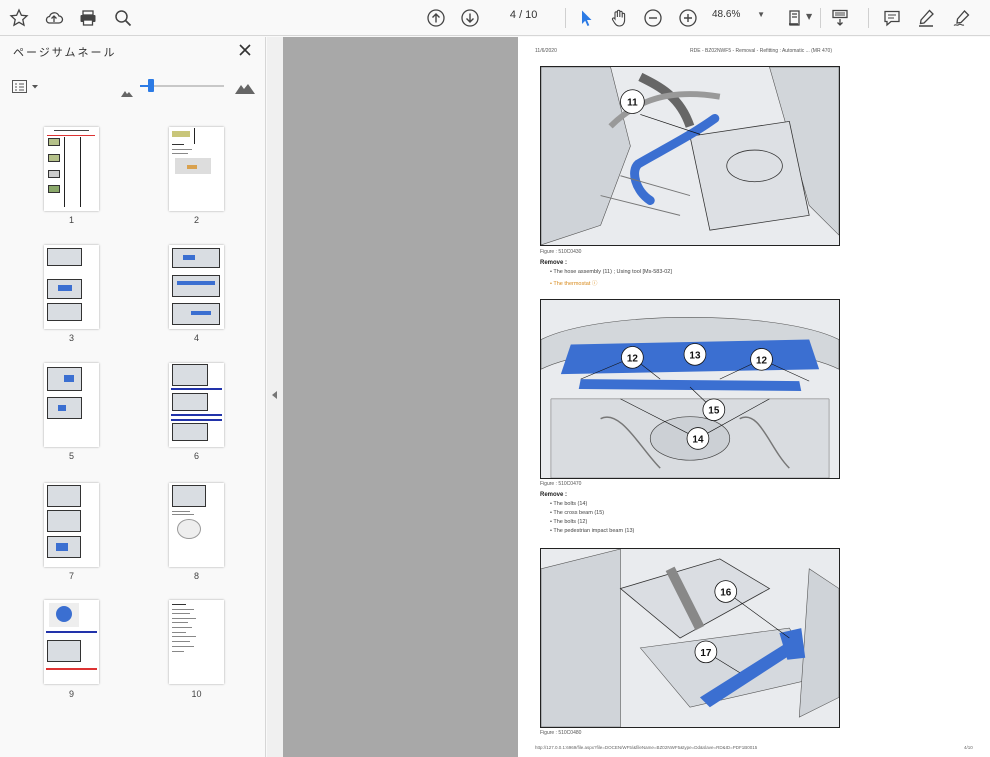 Image resolution: width=990 pixels, height=757 pixels. What do you see at coordinates (196, 694) in the screenshot?
I see `thumbnail-label: 10` at bounding box center [196, 694].